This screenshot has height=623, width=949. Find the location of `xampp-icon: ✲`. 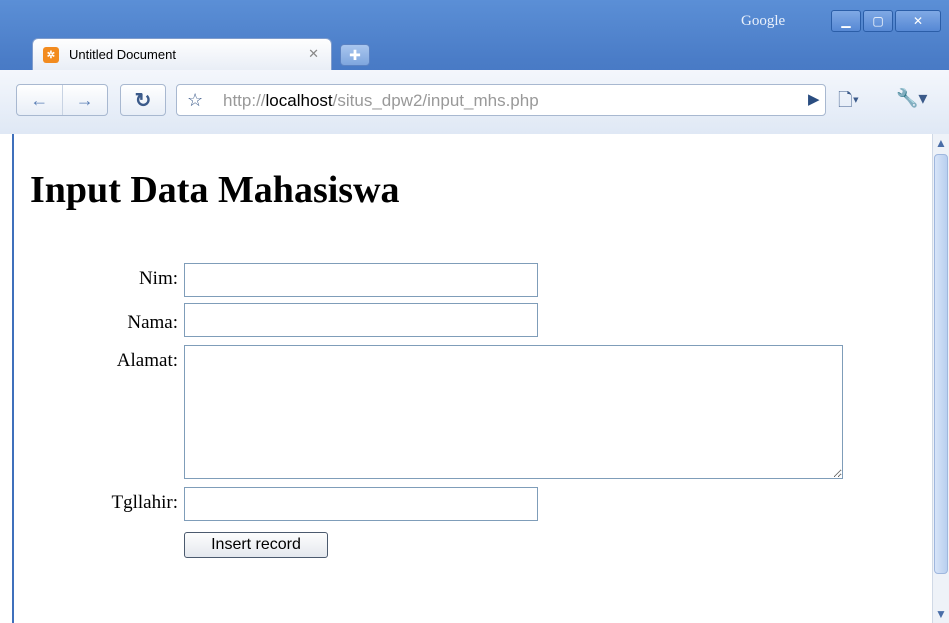

xampp-icon: ✲ is located at coordinates (51, 55).